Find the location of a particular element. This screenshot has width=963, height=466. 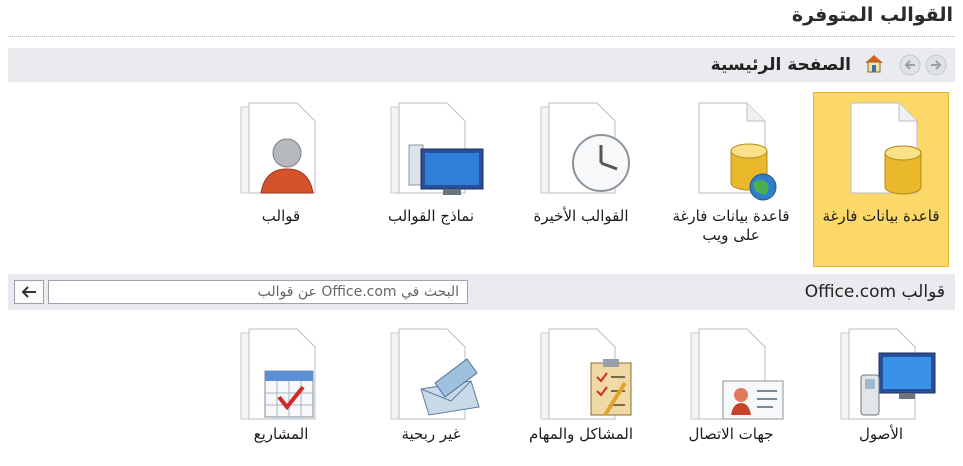

back-arrow-icon is located at coordinates (910, 65).